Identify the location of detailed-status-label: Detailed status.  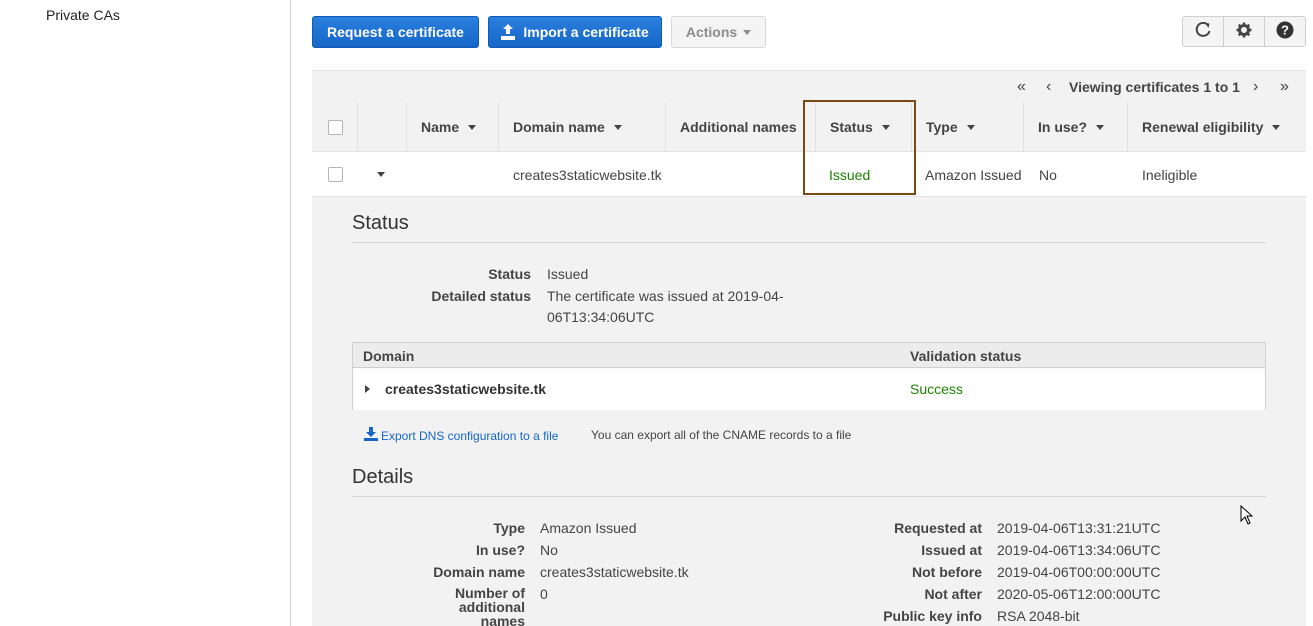
(481, 296).